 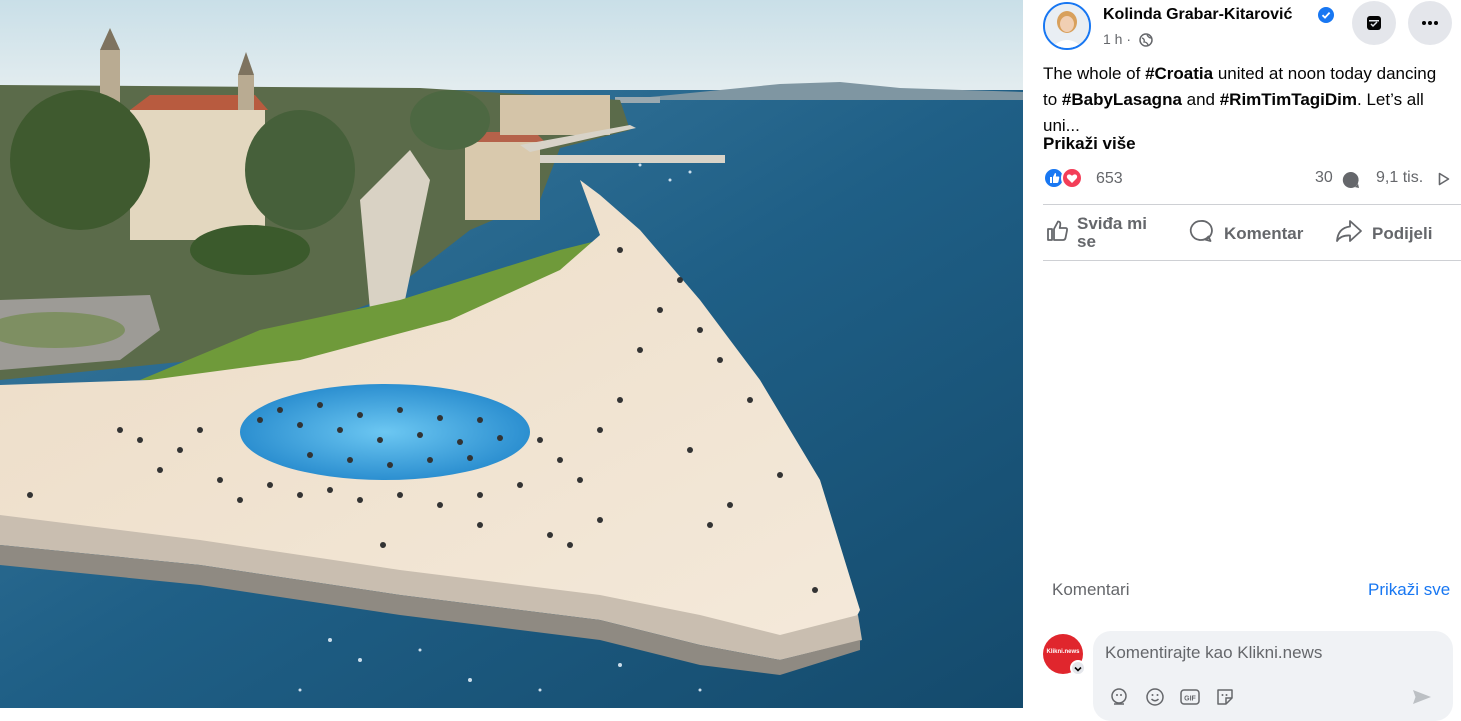 I want to click on share-button: Podijeli, so click(x=1393, y=232).